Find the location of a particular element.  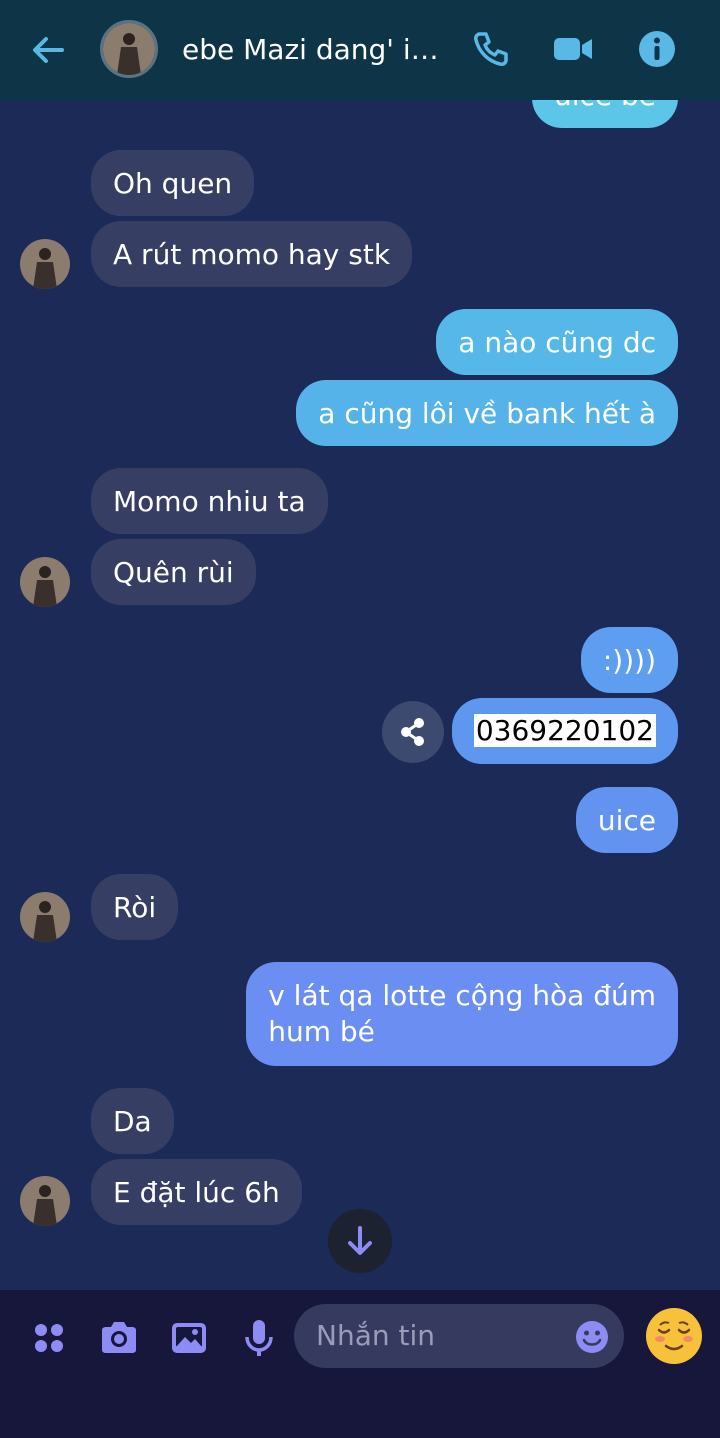

message-bubble-outgoing: a nào cũng dc is located at coordinates (557, 342).